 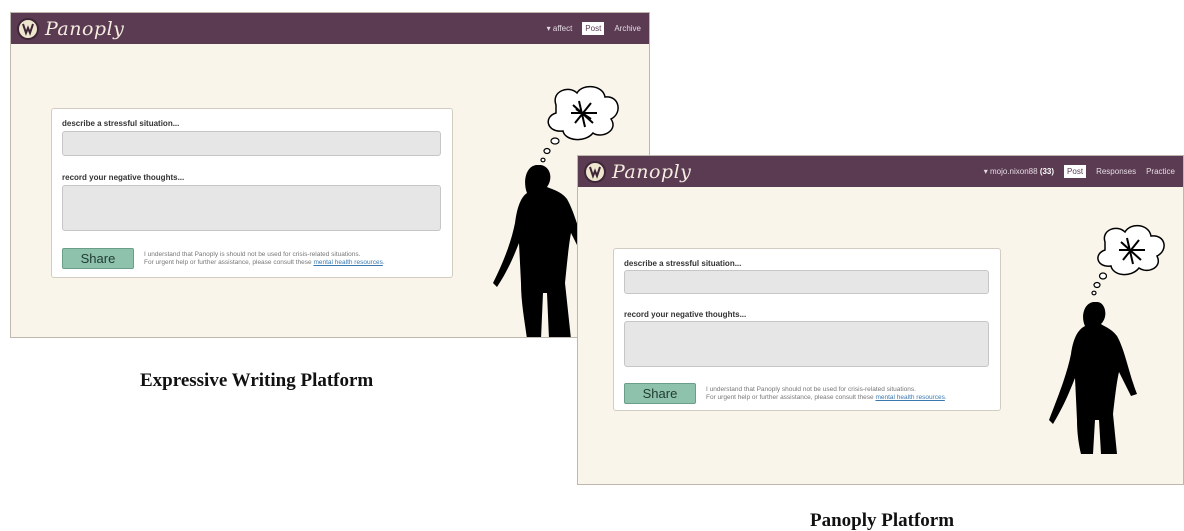 I want to click on caption-expressive-writing: Expressive Writing Platform, so click(x=257, y=380).